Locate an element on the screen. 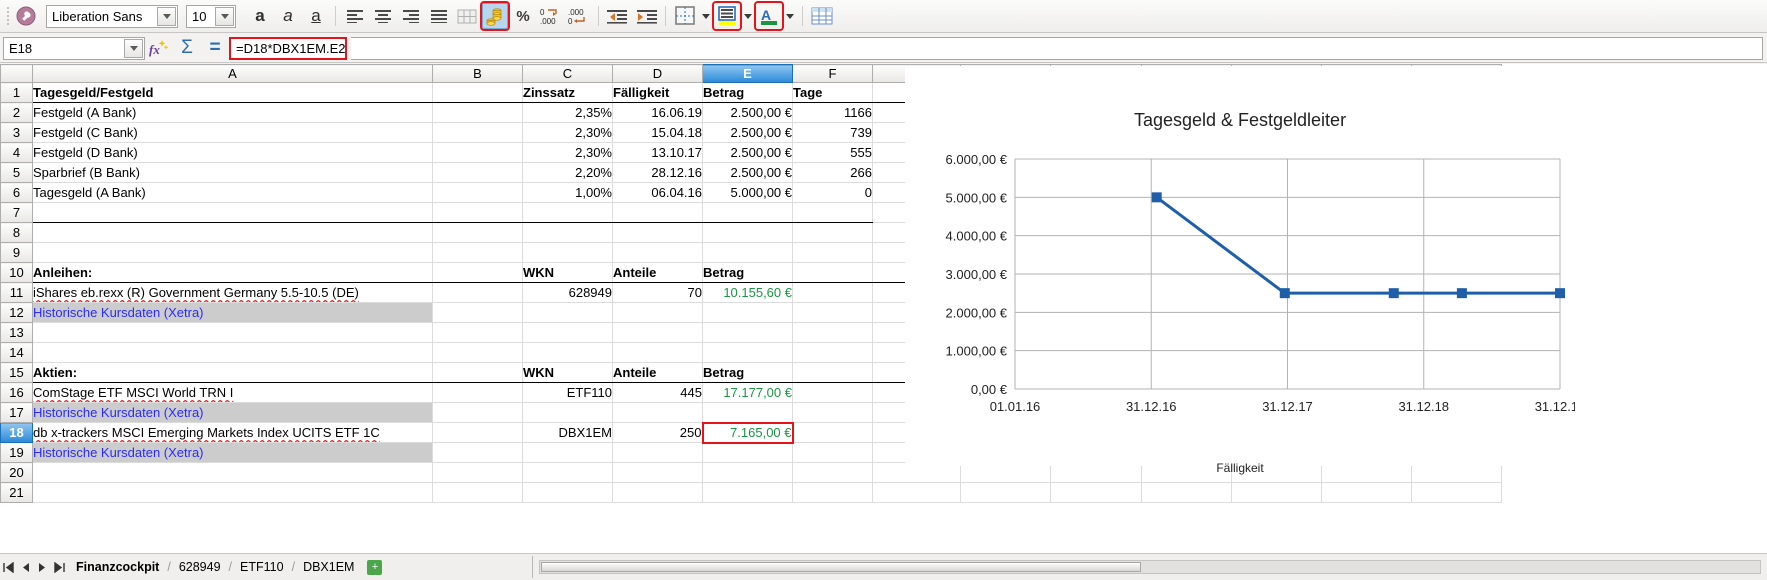 This screenshot has height=580, width=1767. cell-D21 is located at coordinates (657, 492).